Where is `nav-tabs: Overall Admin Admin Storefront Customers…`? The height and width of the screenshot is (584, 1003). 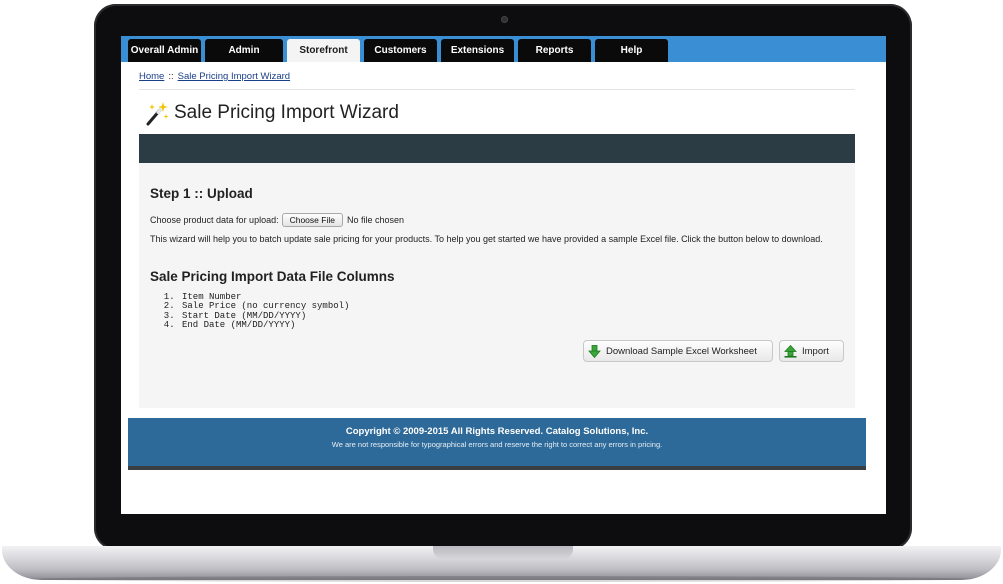
nav-tabs: Overall Admin Admin Storefront Customers… is located at coordinates (398, 50).